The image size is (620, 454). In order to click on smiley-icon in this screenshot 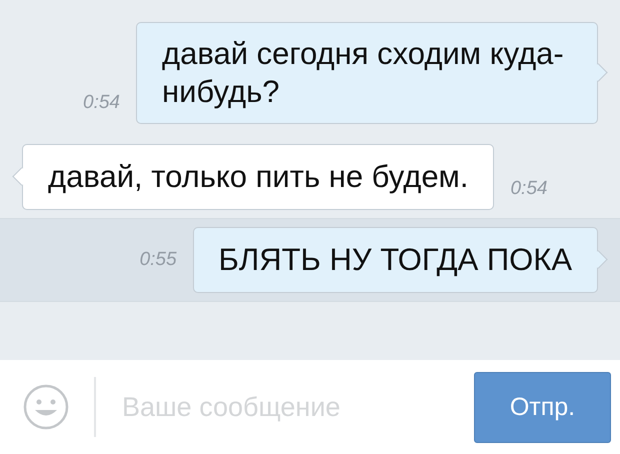, I will do `click(46, 407)`.